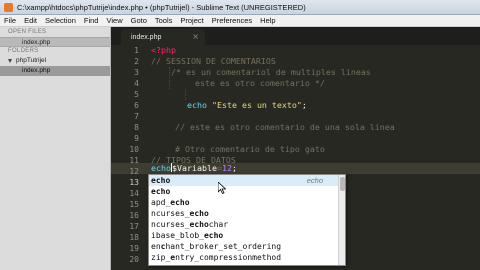 The image size is (480, 270). What do you see at coordinates (247, 224) in the screenshot?
I see `autocomplete-item: ncurses_echochar` at bounding box center [247, 224].